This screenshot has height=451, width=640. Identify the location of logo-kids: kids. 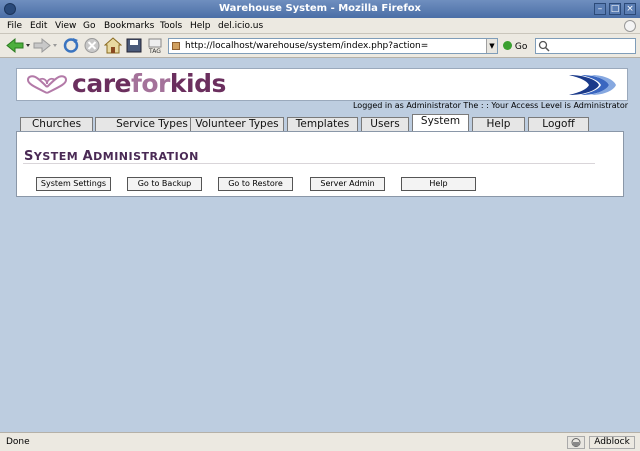
(197, 83).